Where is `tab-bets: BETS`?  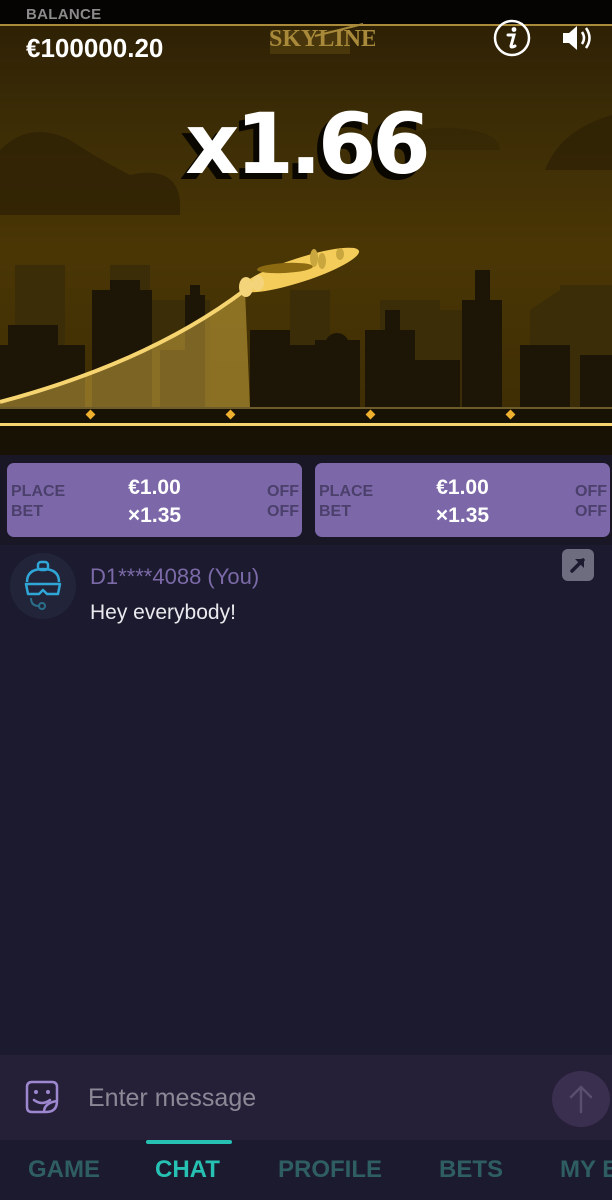
tab-bets: BETS is located at coordinates (471, 1170).